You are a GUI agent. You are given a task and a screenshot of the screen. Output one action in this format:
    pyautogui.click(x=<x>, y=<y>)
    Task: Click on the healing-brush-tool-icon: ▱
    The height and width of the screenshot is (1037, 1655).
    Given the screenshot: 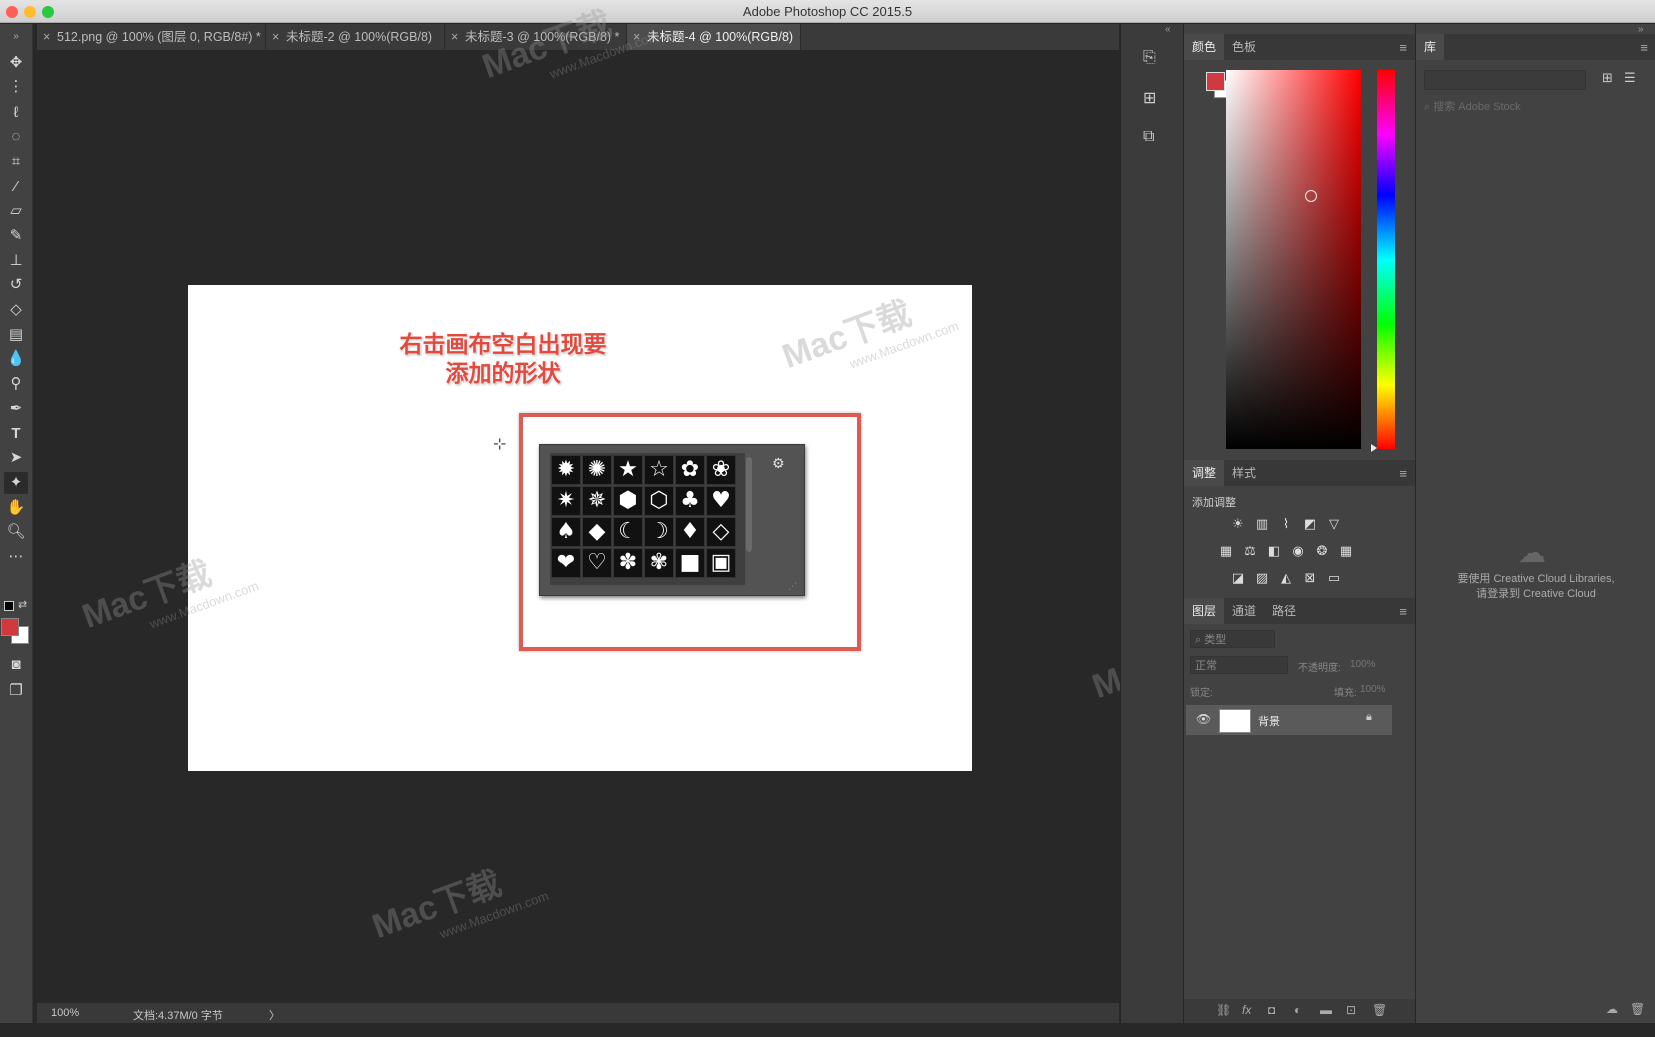 What is the action you would take?
    pyautogui.click(x=16, y=211)
    